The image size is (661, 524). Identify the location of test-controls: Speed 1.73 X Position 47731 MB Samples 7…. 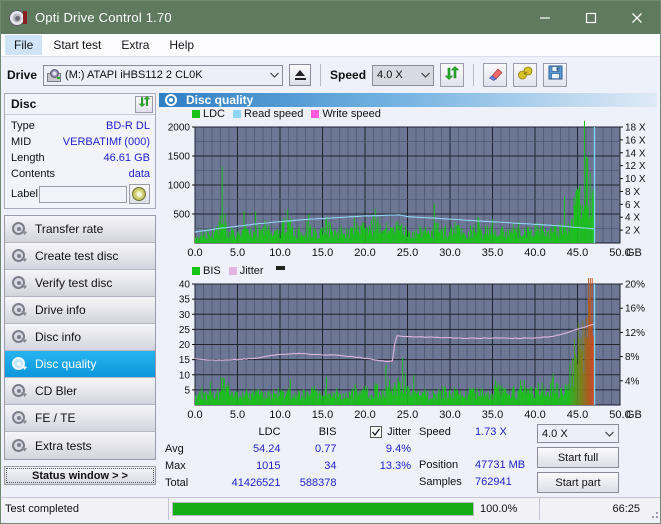
(536, 460).